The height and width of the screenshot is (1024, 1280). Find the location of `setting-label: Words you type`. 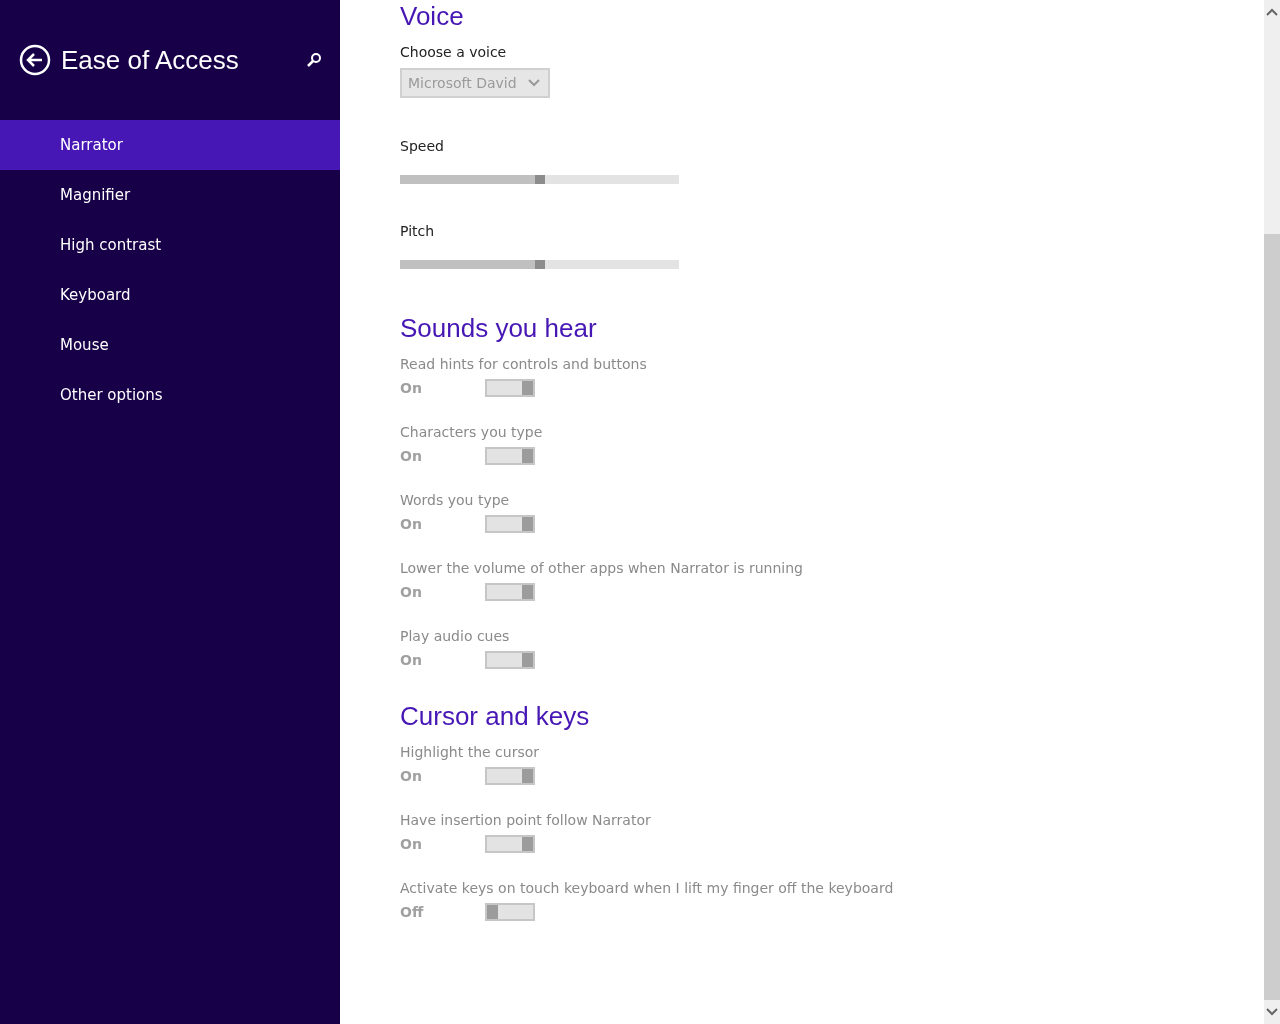

setting-label: Words you type is located at coordinates (455, 500).